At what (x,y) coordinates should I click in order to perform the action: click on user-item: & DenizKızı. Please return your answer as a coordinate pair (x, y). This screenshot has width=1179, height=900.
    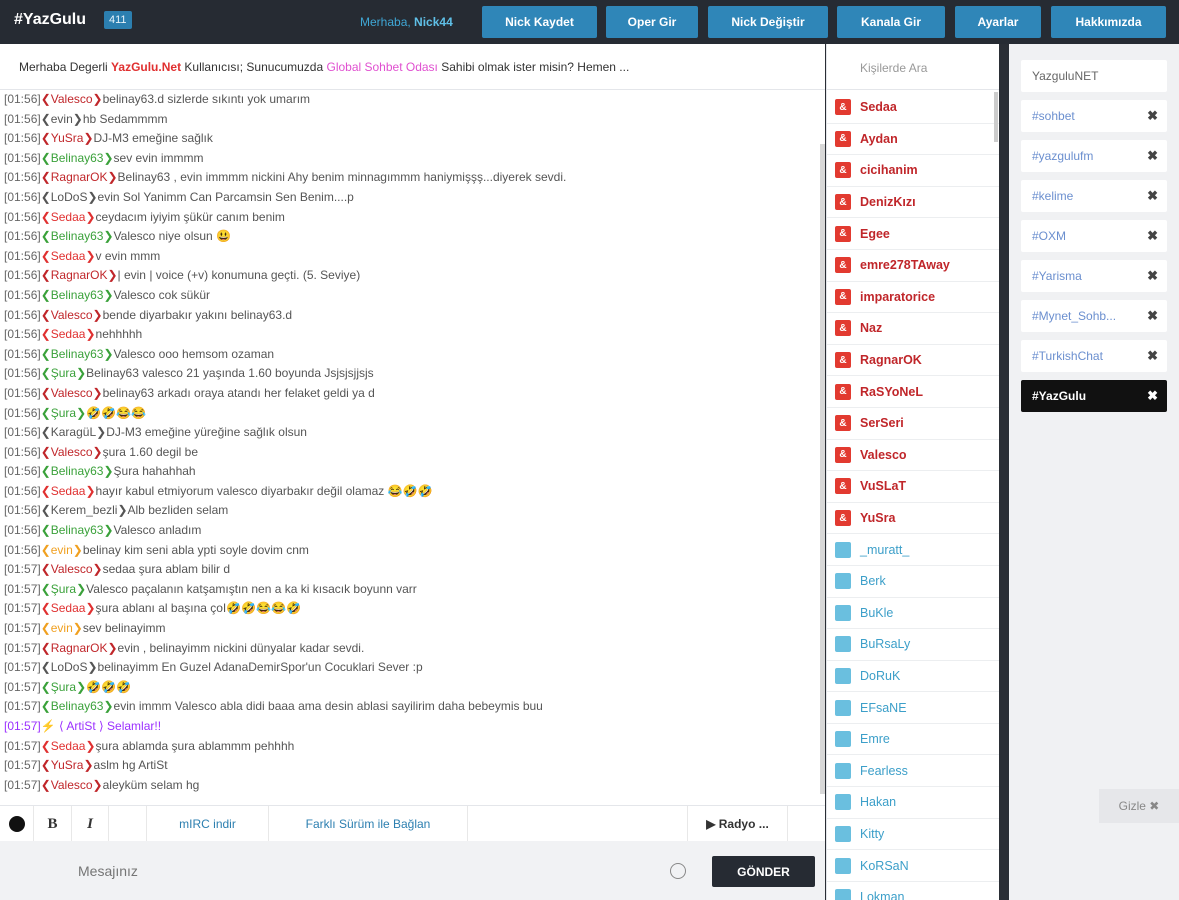
    Looking at the image, I should click on (913, 203).